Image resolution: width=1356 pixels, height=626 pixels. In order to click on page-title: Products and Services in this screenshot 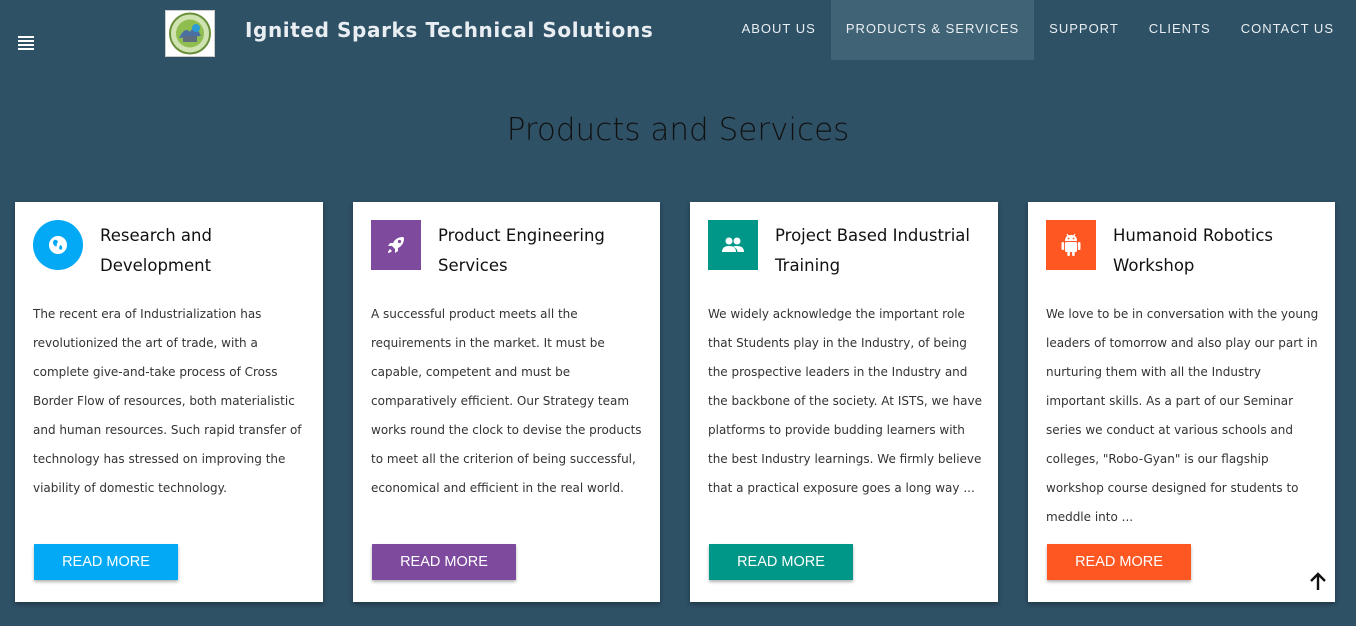, I will do `click(678, 130)`.